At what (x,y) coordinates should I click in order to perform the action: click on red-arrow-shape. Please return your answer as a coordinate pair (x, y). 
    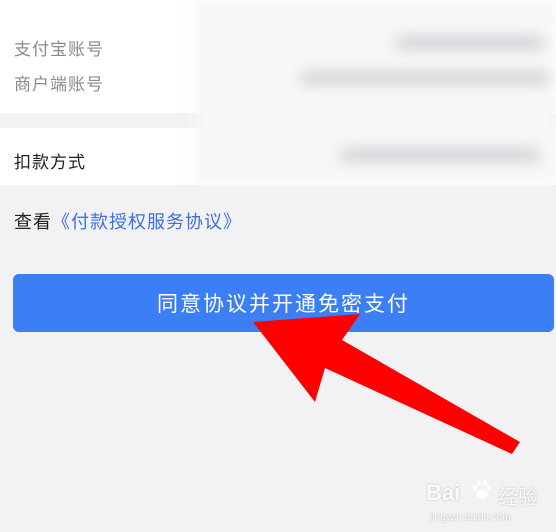
    Looking at the image, I should click on (386, 384).